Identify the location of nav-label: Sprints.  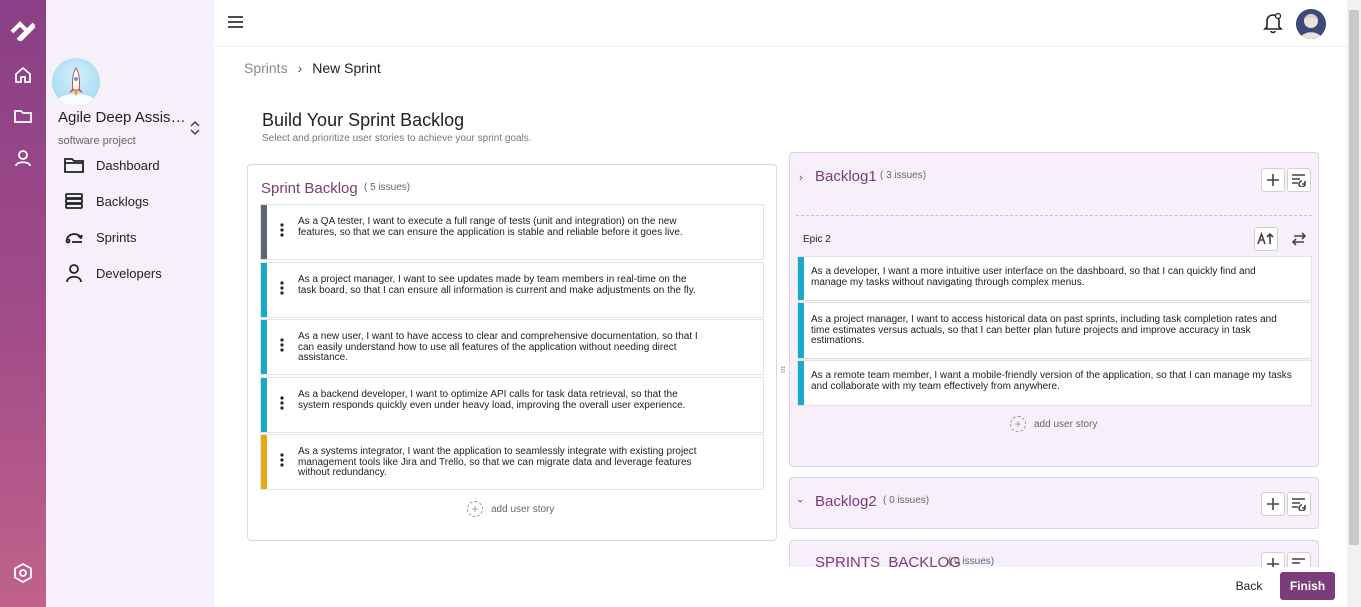
(116, 237).